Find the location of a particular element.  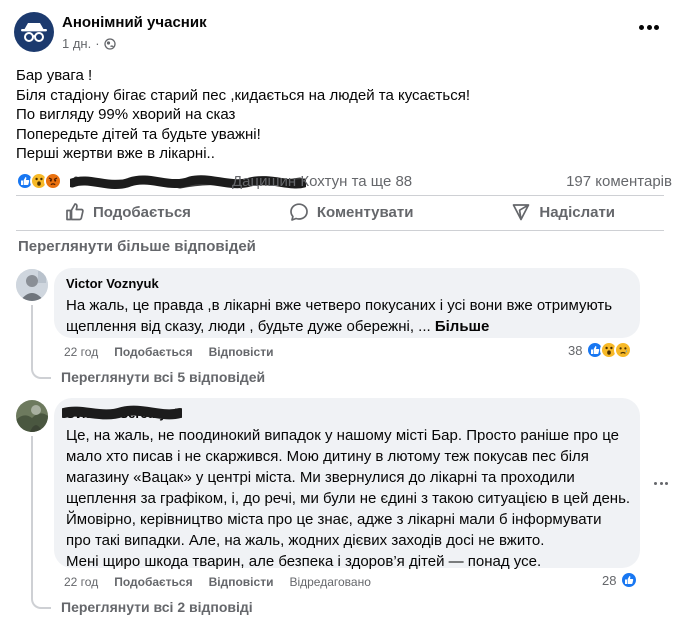

share-button: Надіслати is located at coordinates (563, 212).